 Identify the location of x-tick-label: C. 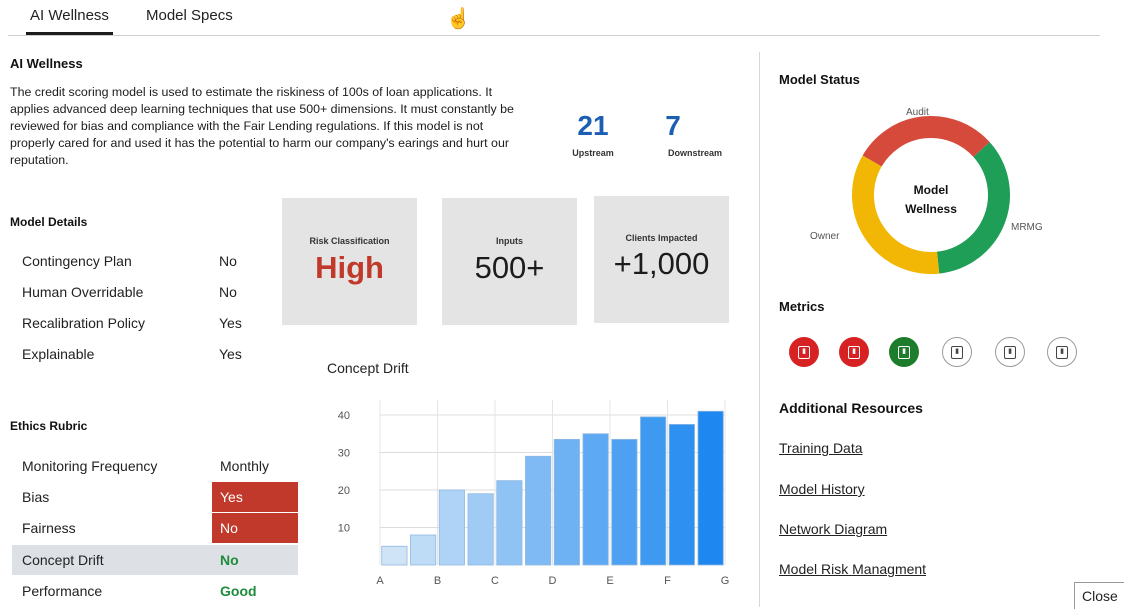
(495, 581).